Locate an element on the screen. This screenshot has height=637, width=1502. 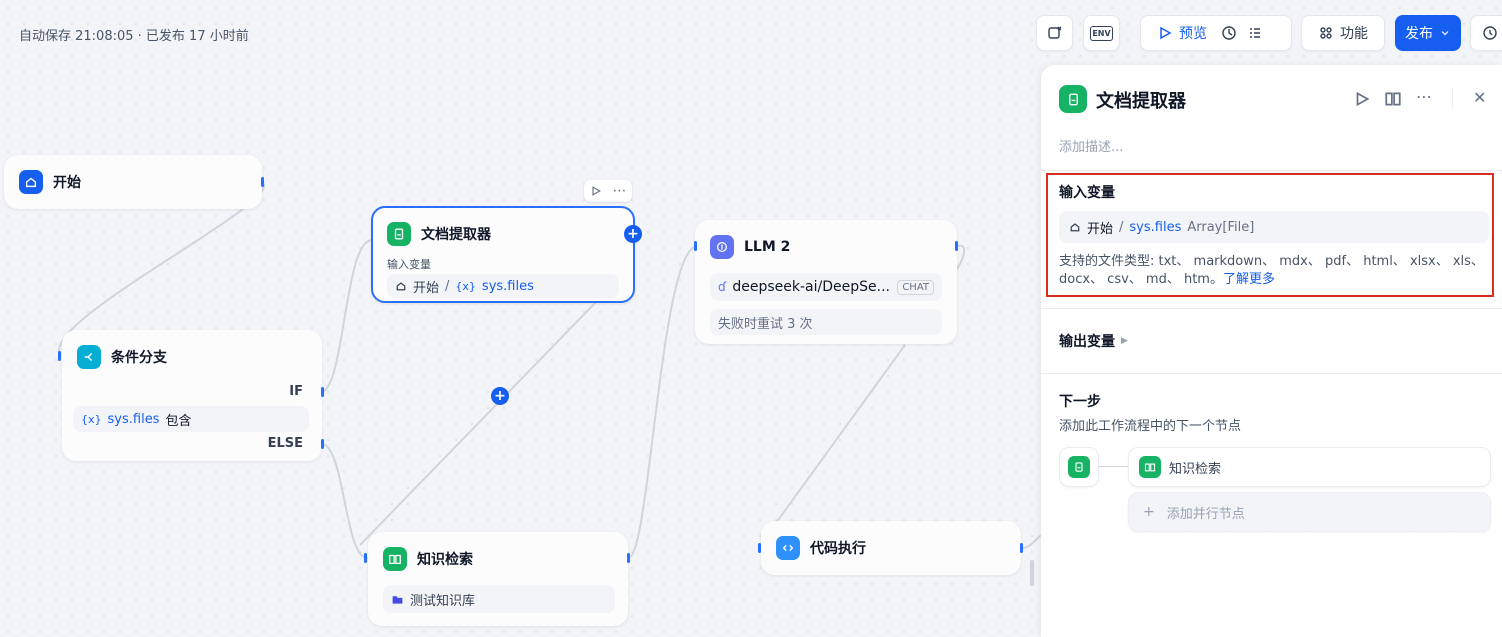
add-parallel-node-button: + 添加并行节点 is located at coordinates (1309, 512).